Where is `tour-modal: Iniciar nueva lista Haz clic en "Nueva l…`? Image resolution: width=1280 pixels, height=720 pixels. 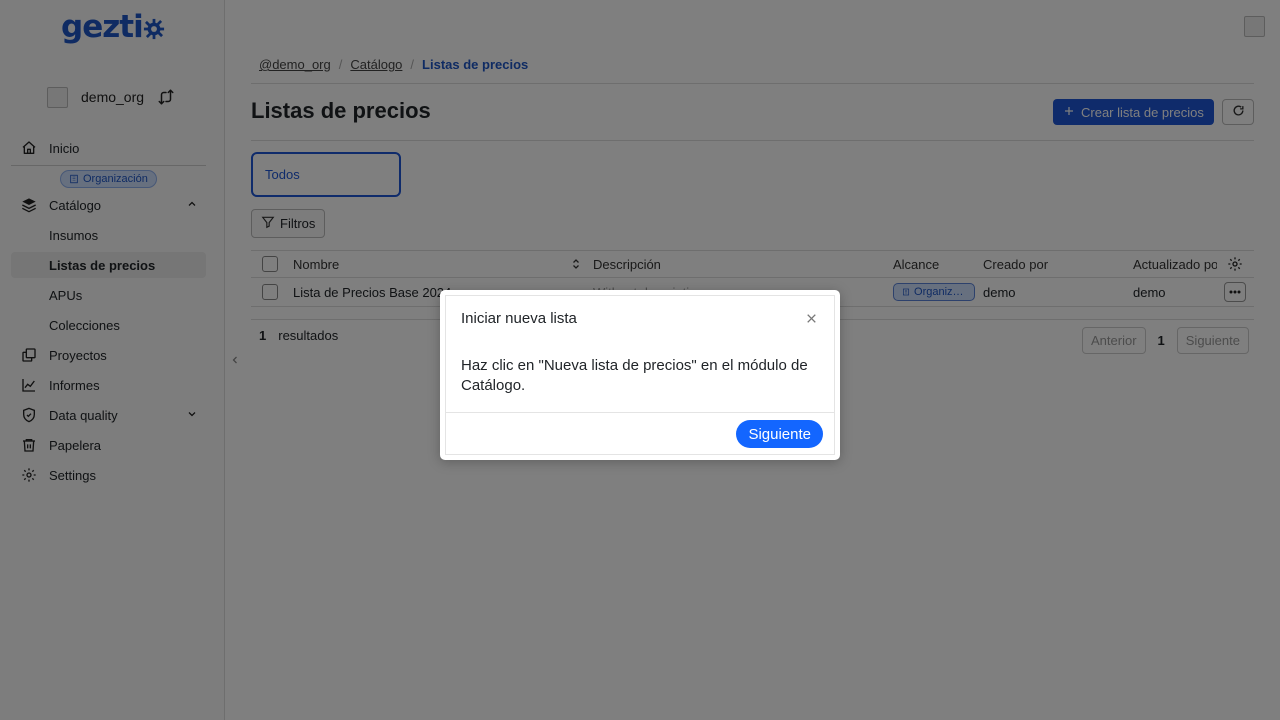 tour-modal: Iniciar nueva lista Haz clic en "Nueva l… is located at coordinates (640, 375).